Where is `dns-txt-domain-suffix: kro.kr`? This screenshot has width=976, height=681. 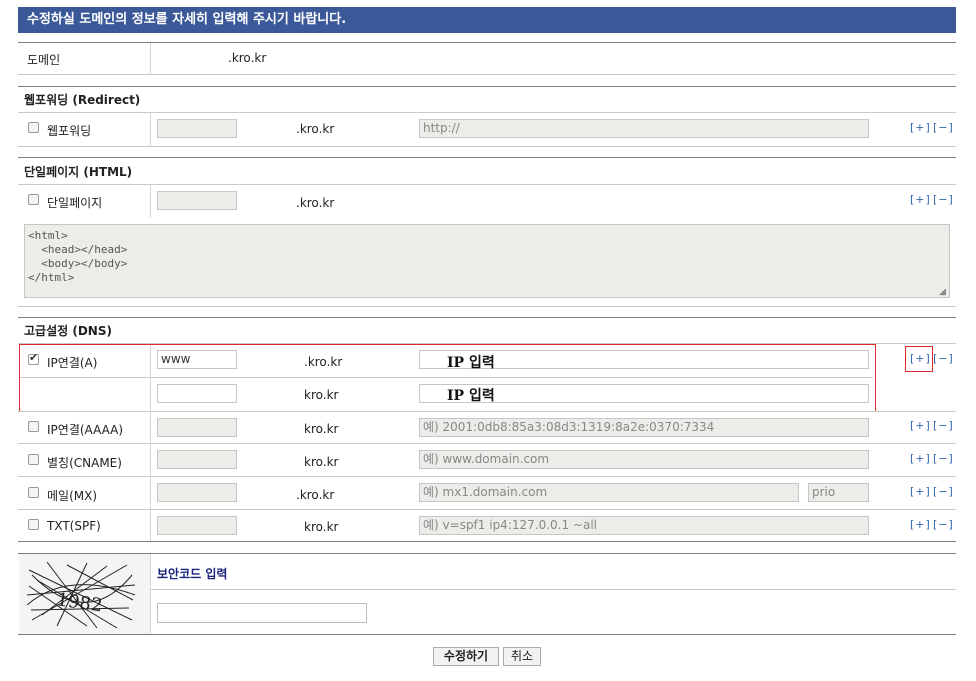 dns-txt-domain-suffix: kro.kr is located at coordinates (321, 527).